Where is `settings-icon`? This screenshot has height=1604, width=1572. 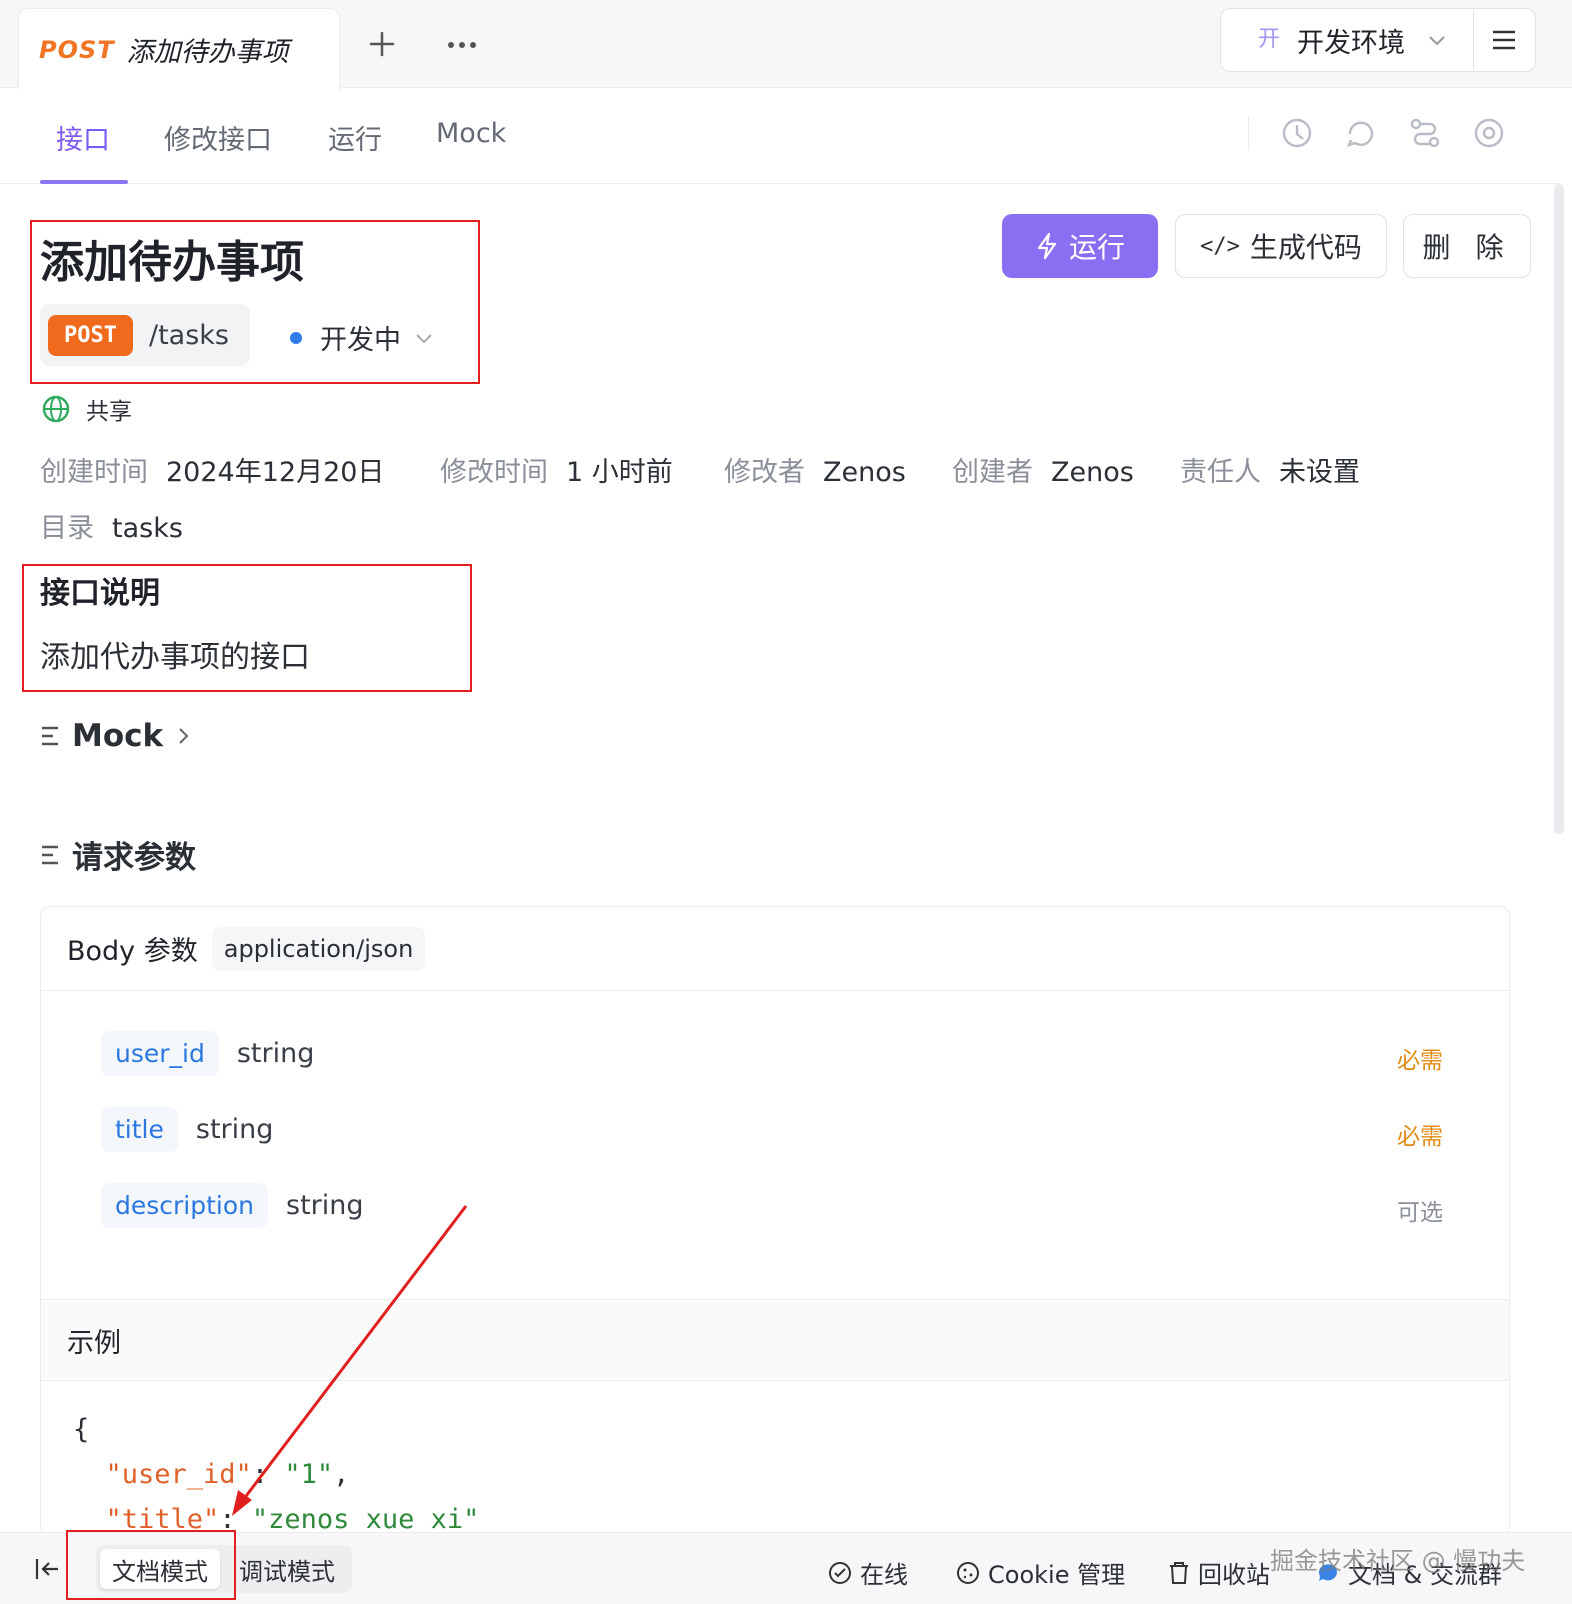
settings-icon is located at coordinates (1489, 133).